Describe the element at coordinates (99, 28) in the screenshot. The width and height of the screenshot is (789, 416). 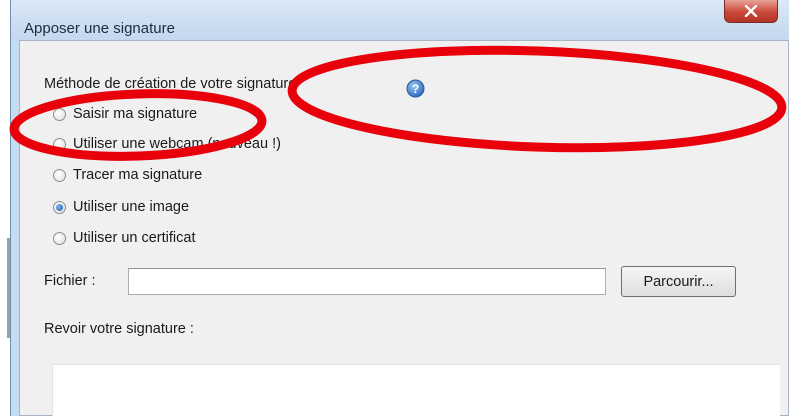
I see `dialog-title: Apposer une signature` at that location.